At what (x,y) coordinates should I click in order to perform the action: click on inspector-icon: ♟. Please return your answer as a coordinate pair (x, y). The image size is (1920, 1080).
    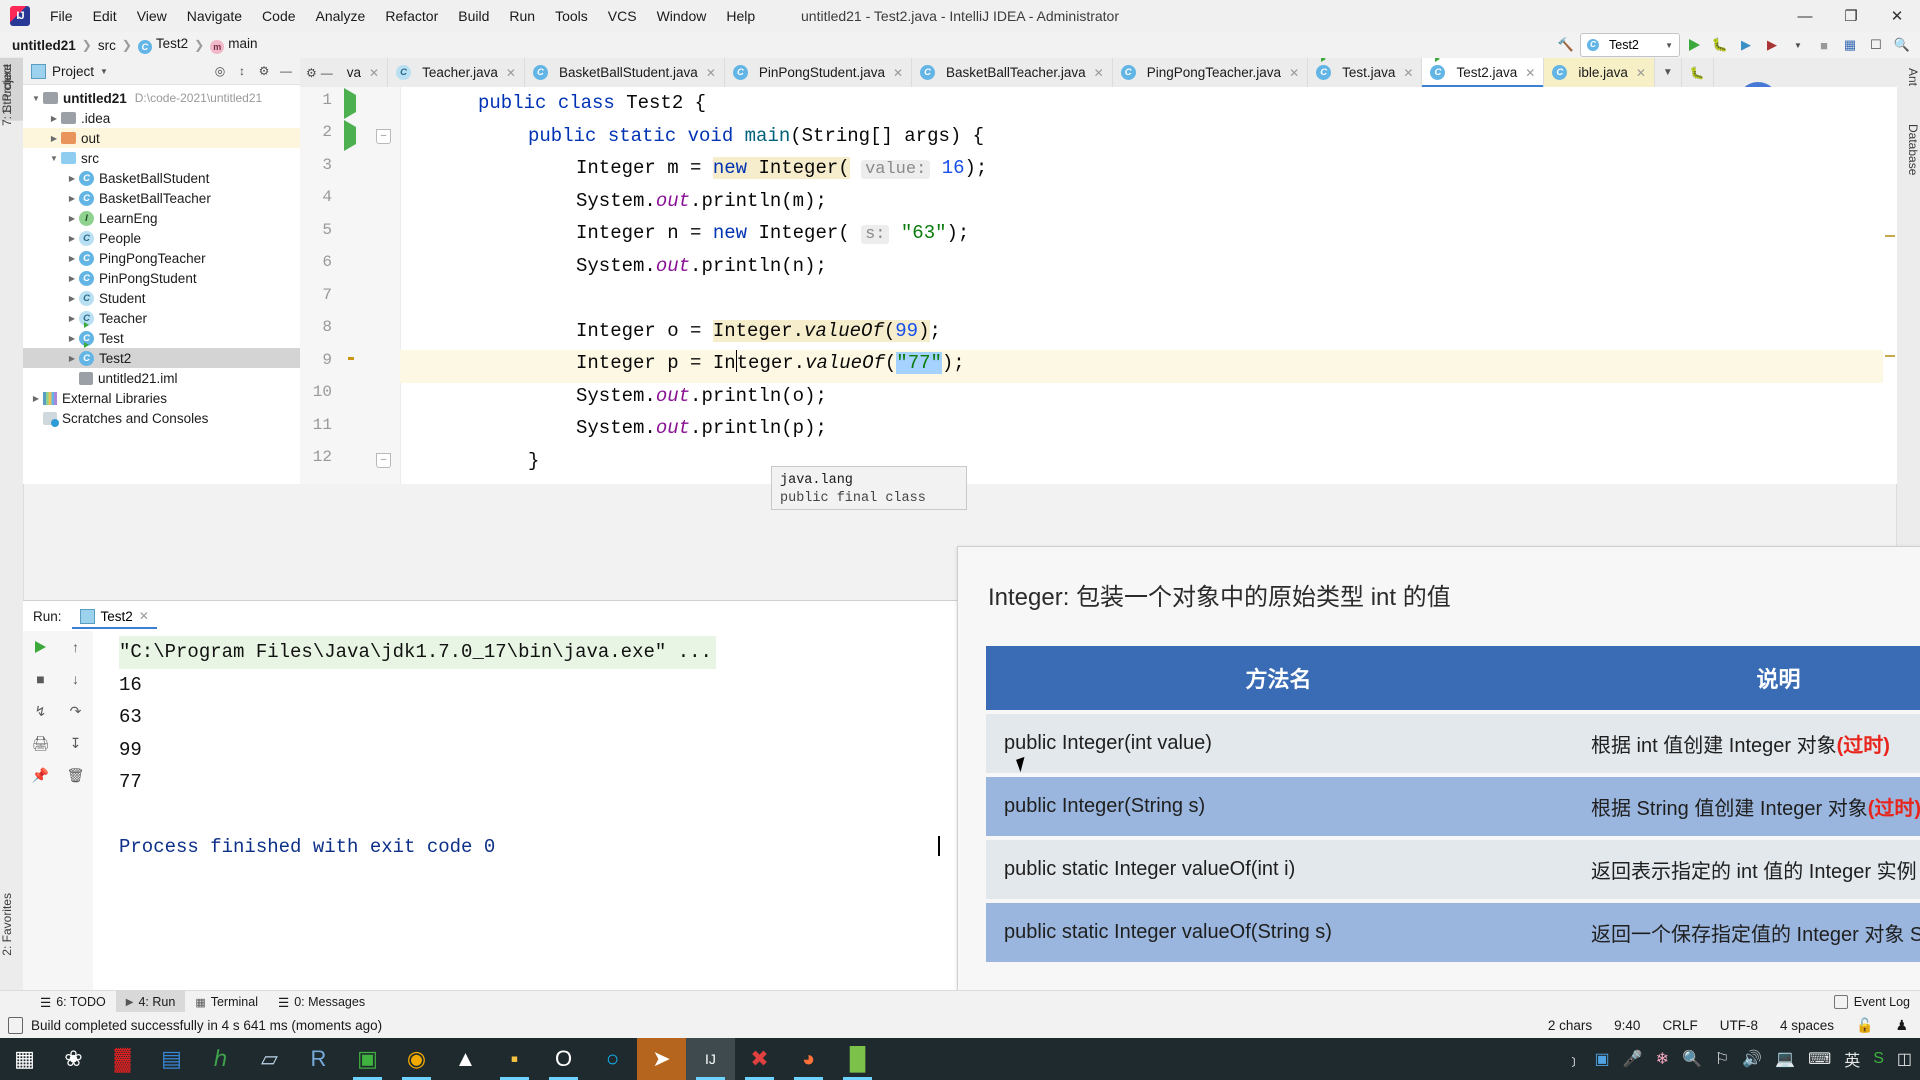
    Looking at the image, I should click on (1901, 1025).